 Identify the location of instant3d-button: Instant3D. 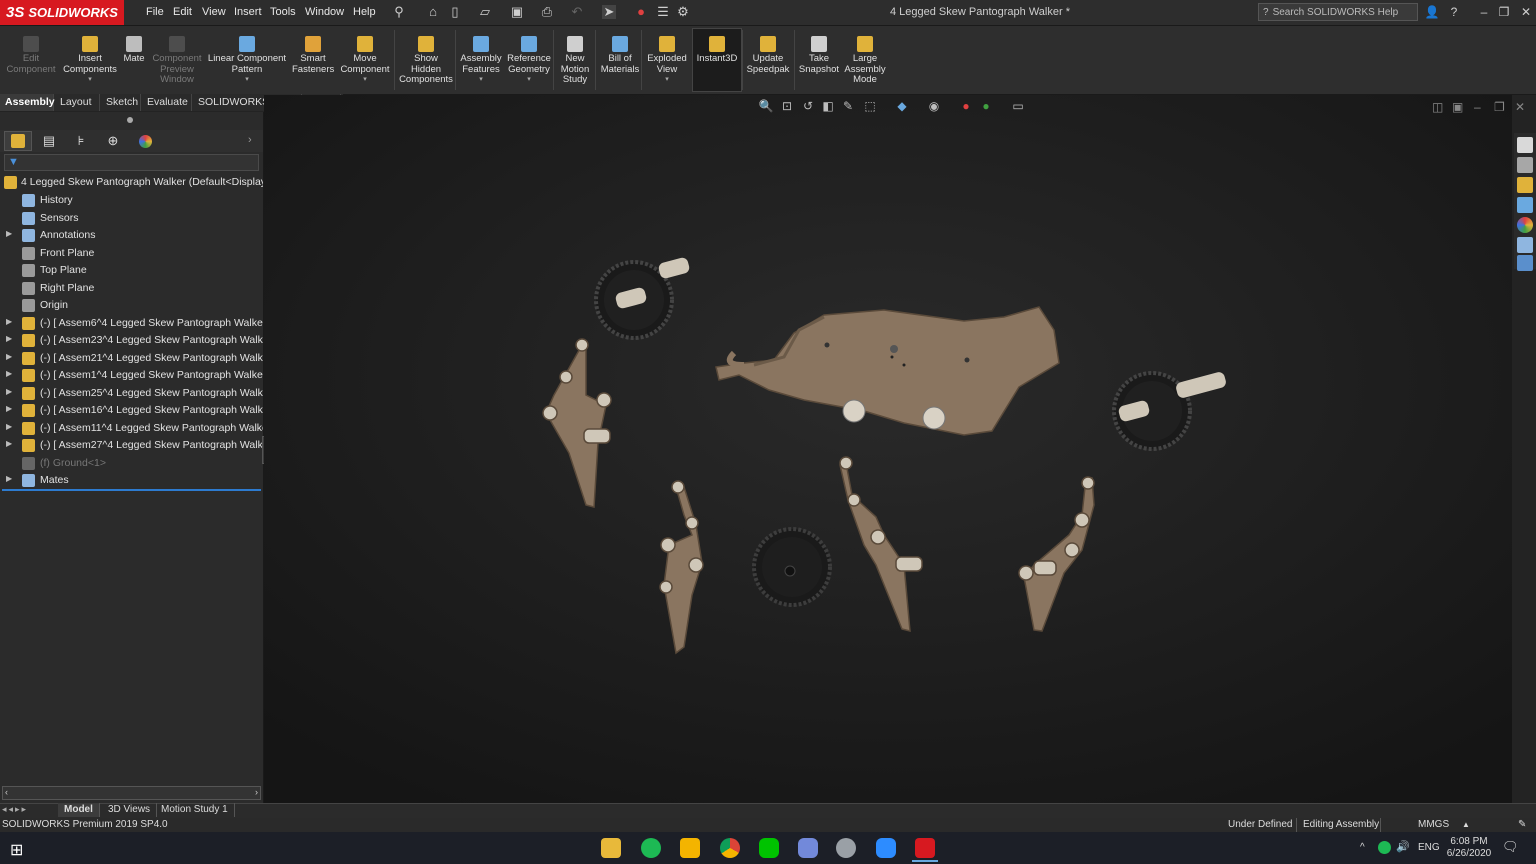
(717, 46).